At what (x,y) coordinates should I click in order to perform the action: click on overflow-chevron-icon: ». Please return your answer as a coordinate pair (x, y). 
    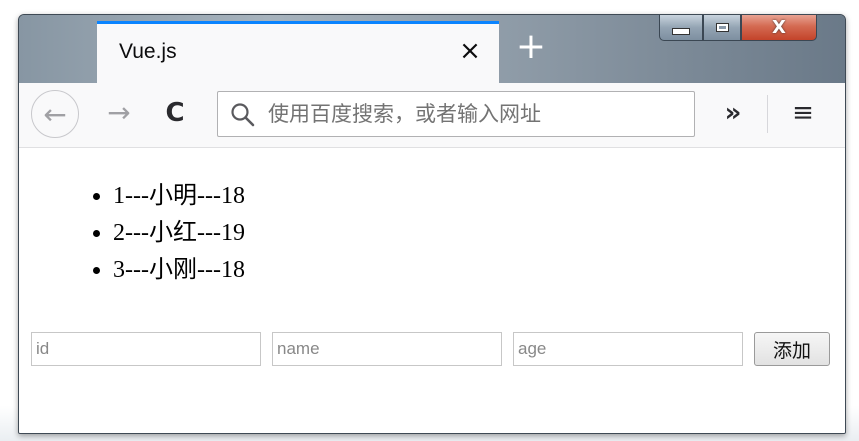
    Looking at the image, I should click on (733, 113).